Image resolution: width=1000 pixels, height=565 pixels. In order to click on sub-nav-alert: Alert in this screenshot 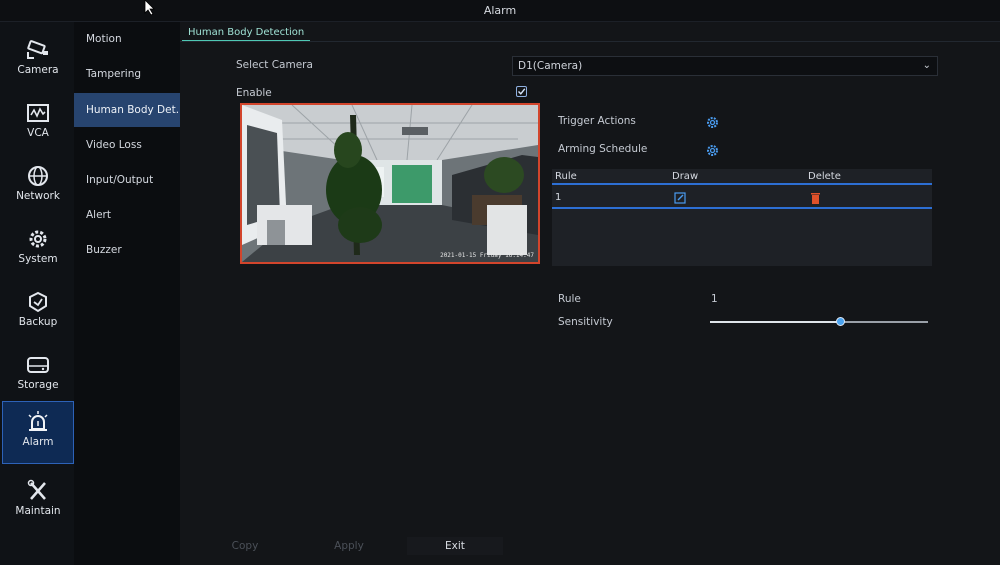, I will do `click(127, 215)`.